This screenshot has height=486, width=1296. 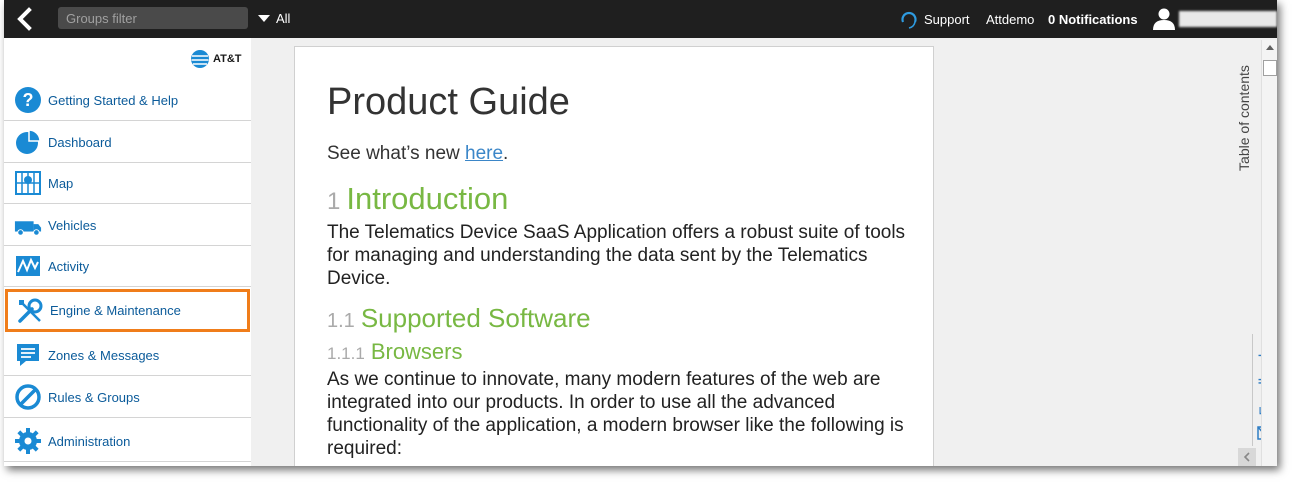 I want to click on heading-supported-software: 1.1 Supported Software, so click(x=459, y=318).